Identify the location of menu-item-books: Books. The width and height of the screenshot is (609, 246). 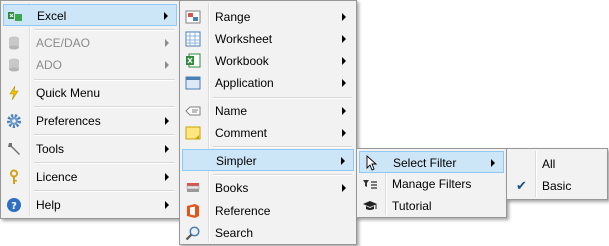
(268, 188).